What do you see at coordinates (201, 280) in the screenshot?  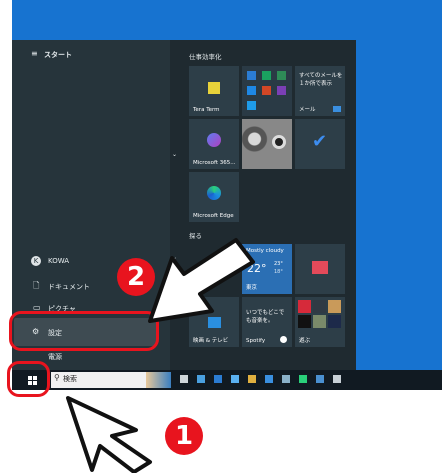 I see `arrow-to-settings` at bounding box center [201, 280].